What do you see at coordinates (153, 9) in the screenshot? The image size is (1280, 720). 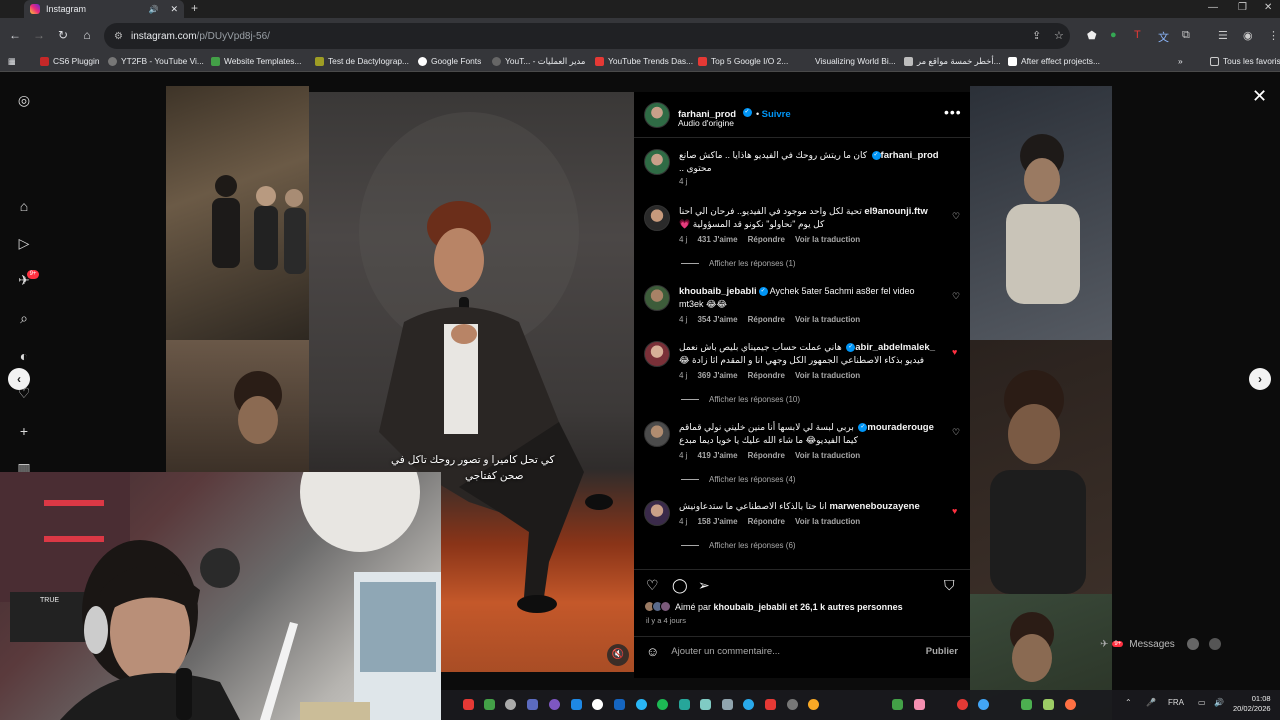 I see `tab-audio-icon: 🔊` at bounding box center [153, 9].